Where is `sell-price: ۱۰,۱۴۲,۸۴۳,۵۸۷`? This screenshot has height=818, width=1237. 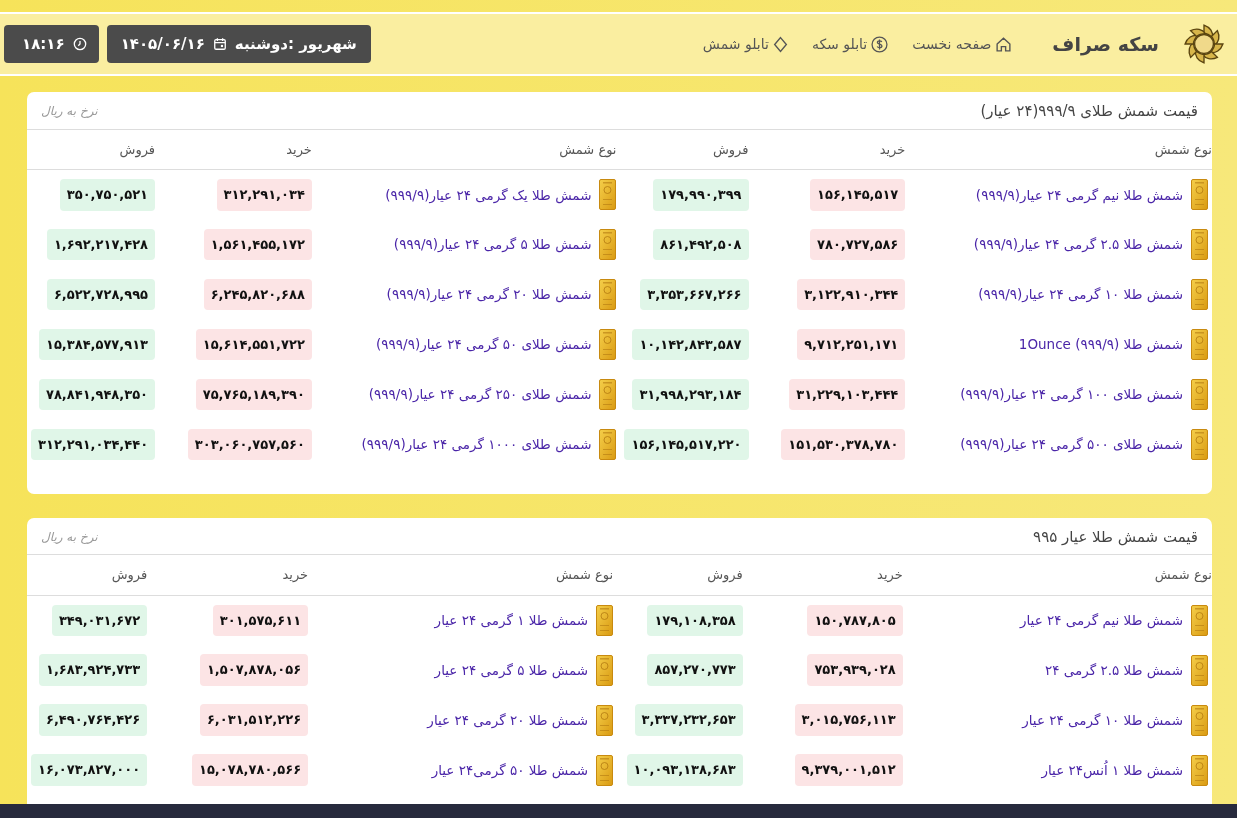
sell-price: ۱۰,۱۴۲,۸۴۳,۵۸۷ is located at coordinates (690, 344).